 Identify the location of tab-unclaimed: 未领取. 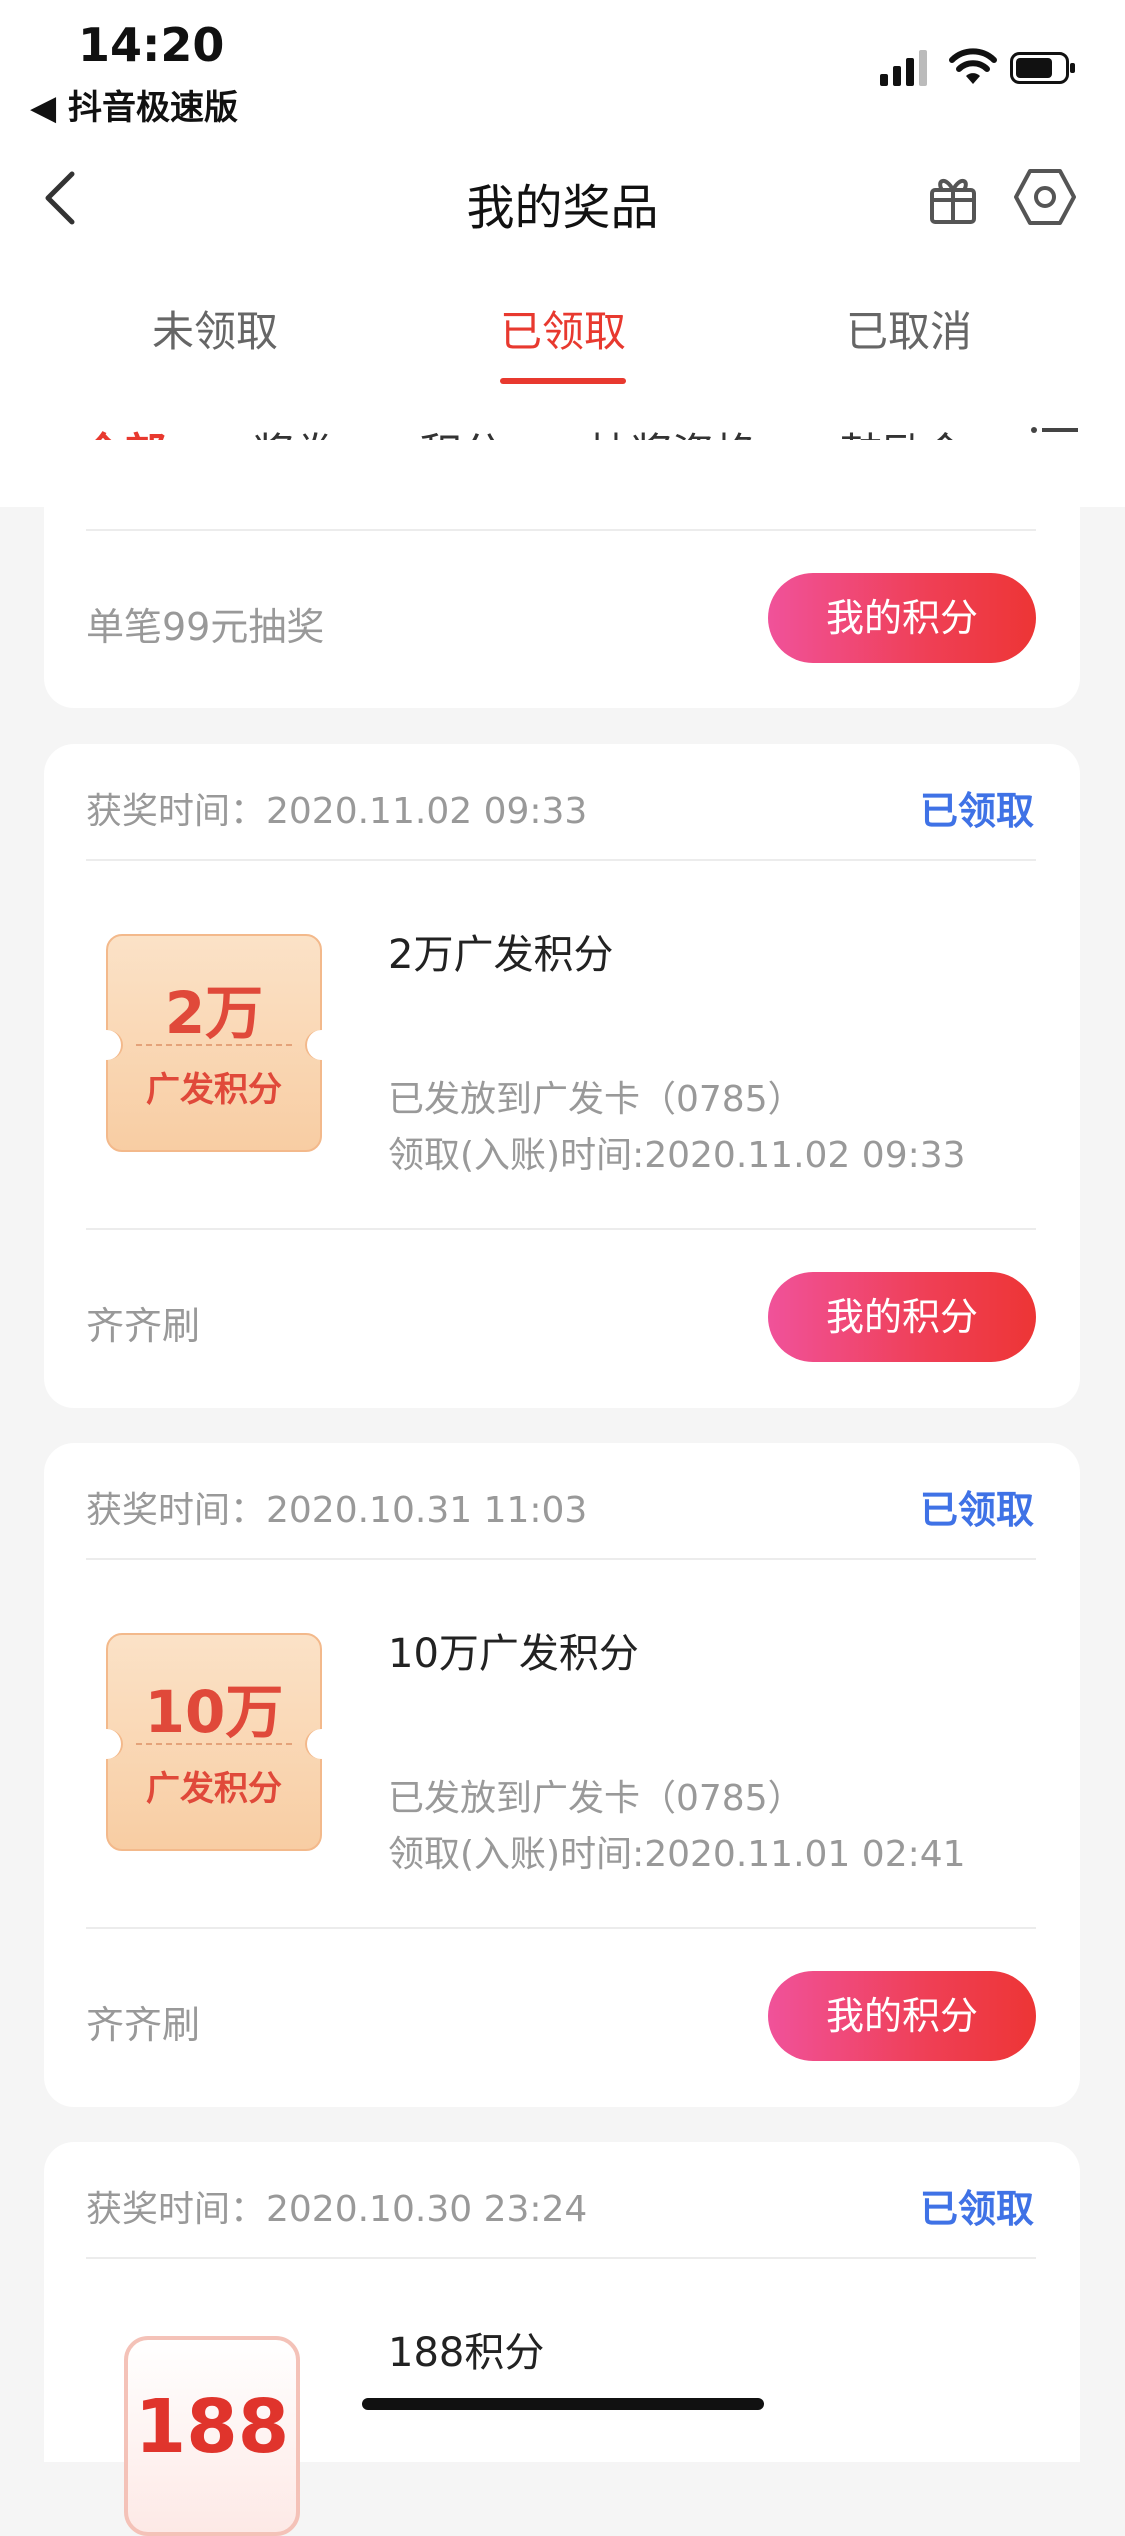
(215, 328).